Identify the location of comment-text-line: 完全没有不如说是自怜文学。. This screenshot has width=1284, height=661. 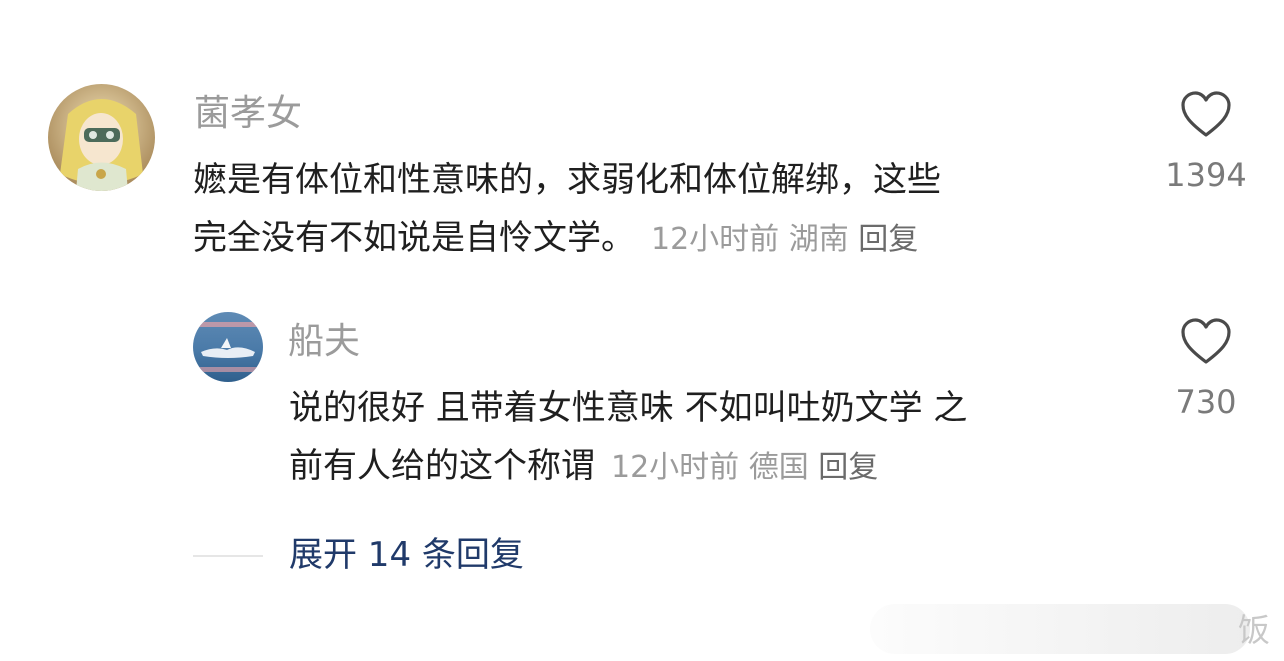
(414, 238).